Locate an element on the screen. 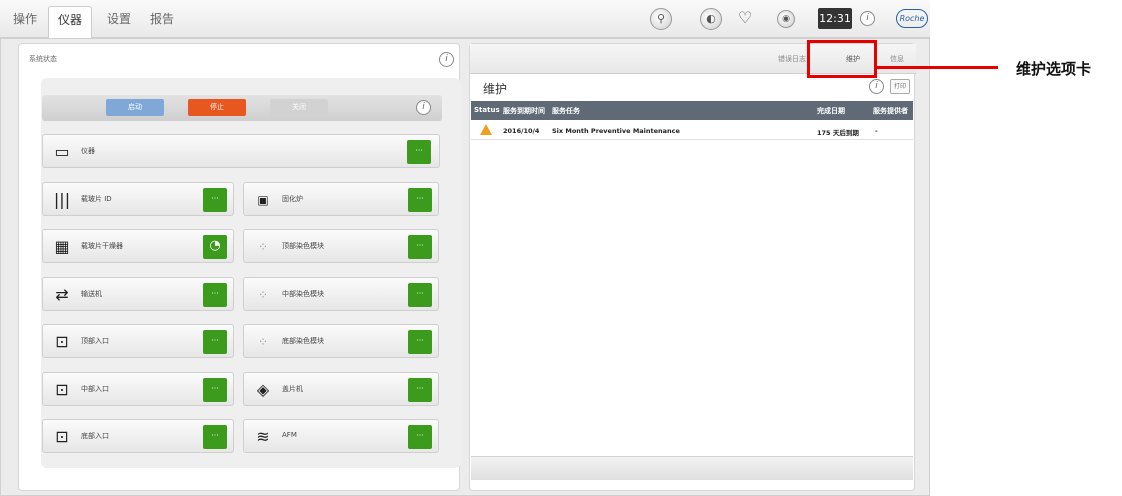 The height and width of the screenshot is (496, 1122). dryer-icon: ▦ is located at coordinates (62, 246).